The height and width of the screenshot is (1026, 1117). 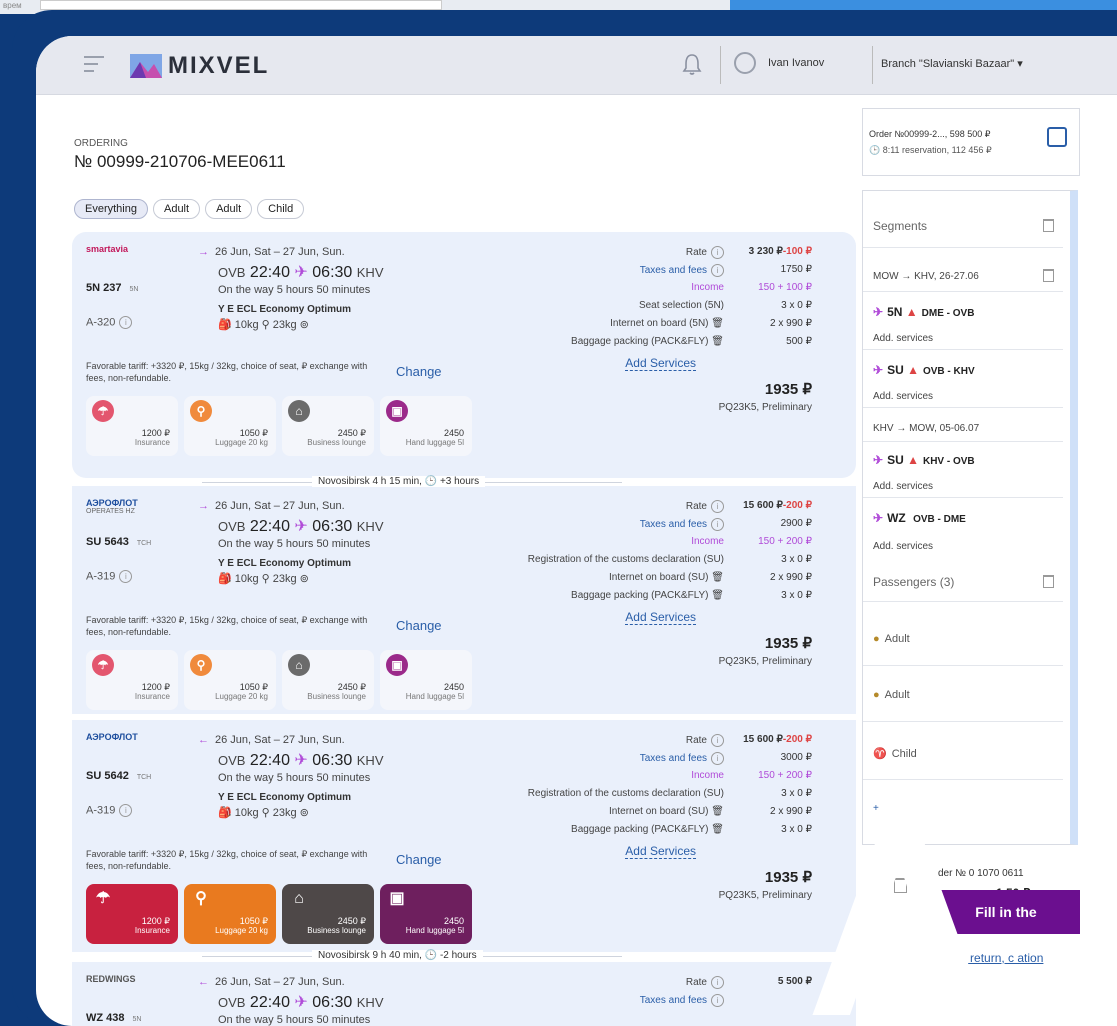 I want to click on price-row-value: 2900 ₽, so click(x=796, y=523).